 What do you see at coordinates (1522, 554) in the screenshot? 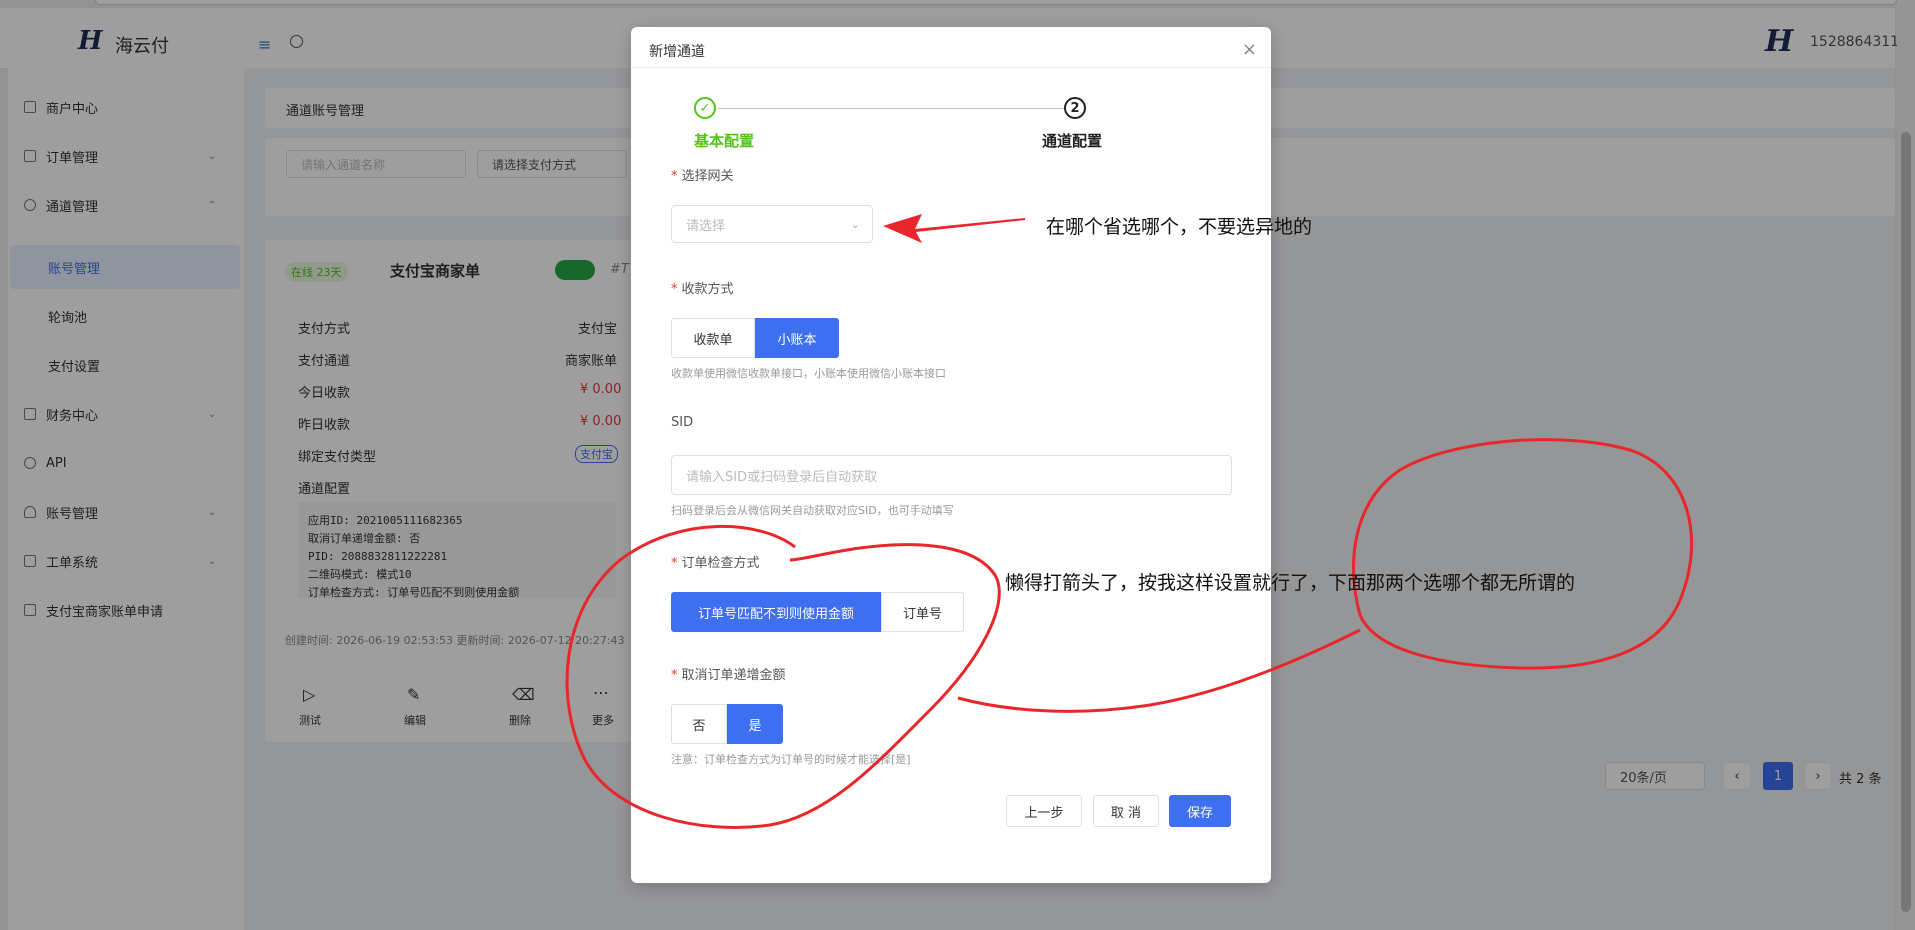
I see `red-circle-right-icon` at bounding box center [1522, 554].